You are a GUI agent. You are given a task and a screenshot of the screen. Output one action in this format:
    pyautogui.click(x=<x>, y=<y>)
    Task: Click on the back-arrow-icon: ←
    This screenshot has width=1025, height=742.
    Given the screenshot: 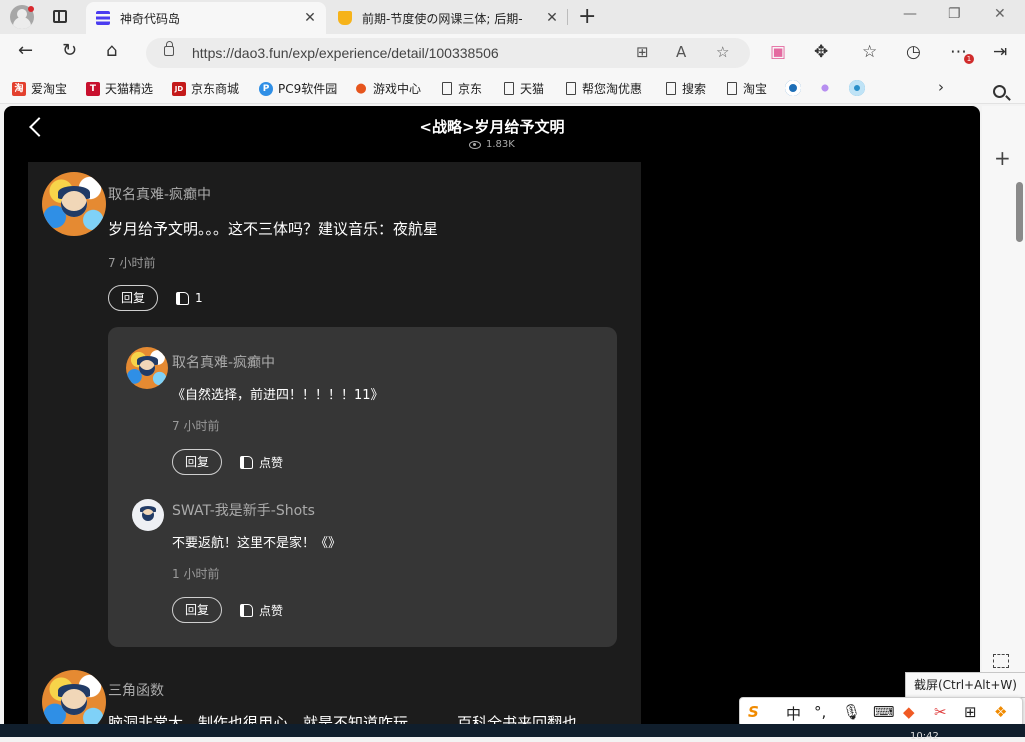 What is the action you would take?
    pyautogui.click(x=25, y=50)
    